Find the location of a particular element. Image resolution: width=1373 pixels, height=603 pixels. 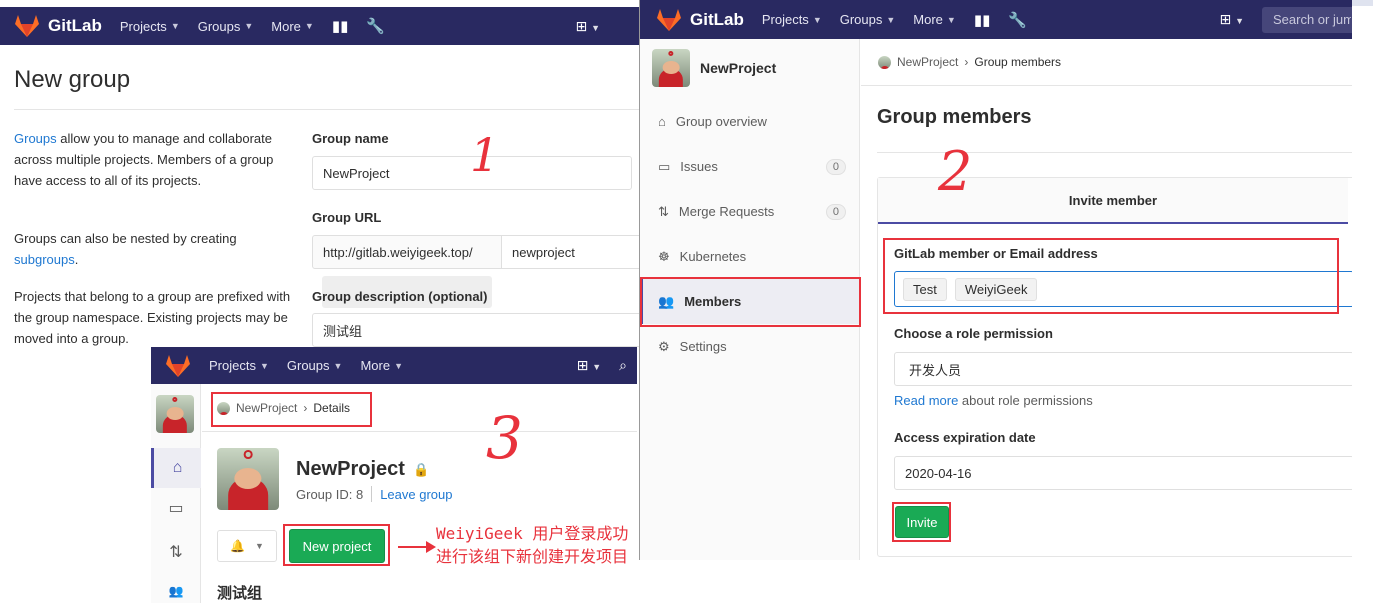

groups-link: Groups is located at coordinates (35, 138).